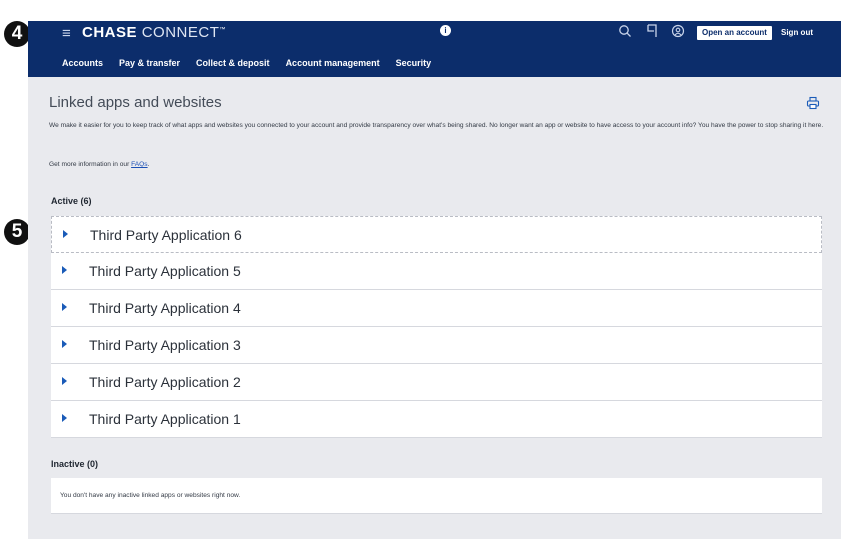 The image size is (841, 539). What do you see at coordinates (436, 234) in the screenshot?
I see `app-row-6: Third Party Application 6` at bounding box center [436, 234].